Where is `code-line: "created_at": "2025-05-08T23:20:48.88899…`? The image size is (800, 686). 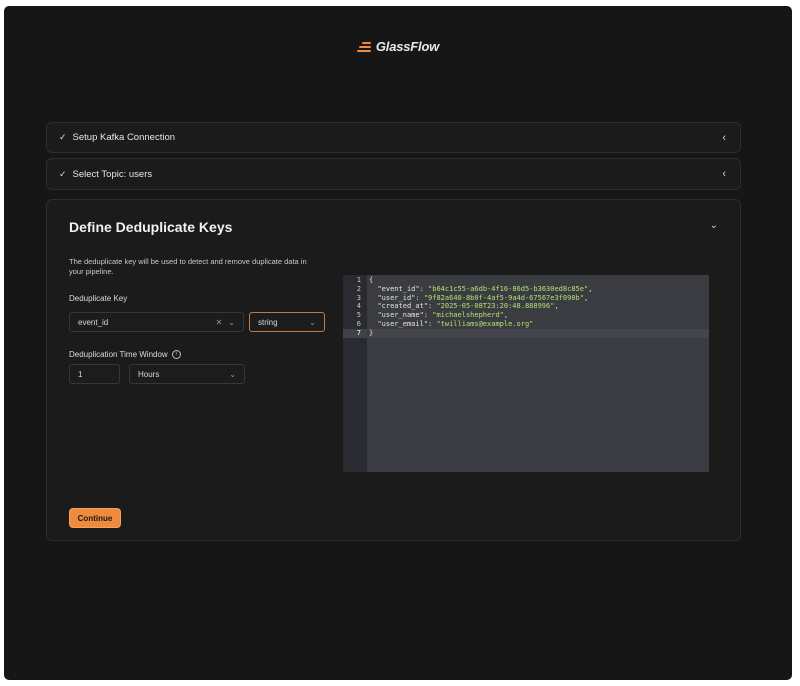 code-line: "created_at": "2025-05-08T23:20:48.88899… is located at coordinates (468, 306).